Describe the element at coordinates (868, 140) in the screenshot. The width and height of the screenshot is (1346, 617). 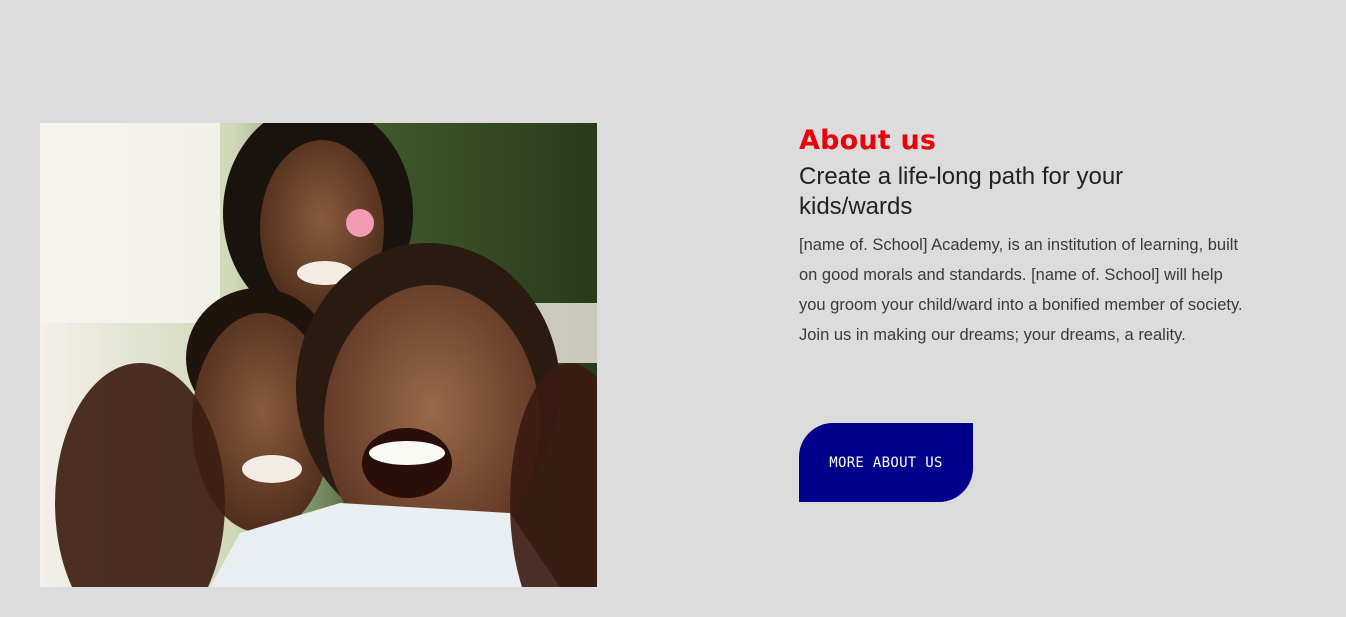
I see `section-eyebrow: About us` at that location.